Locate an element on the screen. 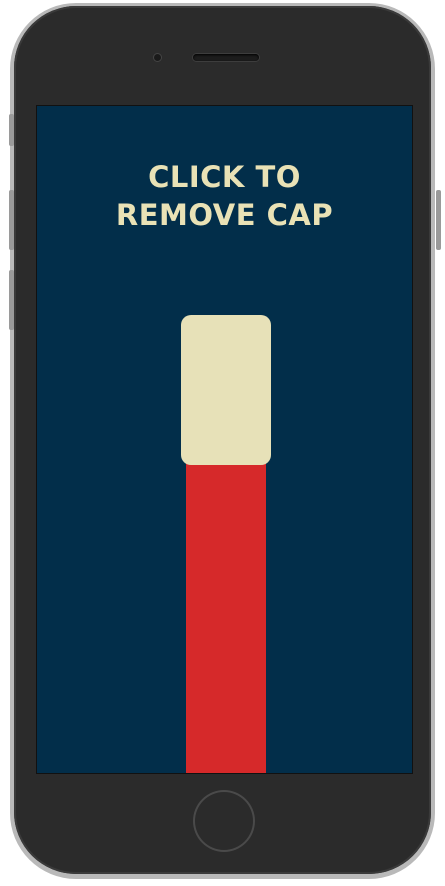  pen-body is located at coordinates (226, 609).